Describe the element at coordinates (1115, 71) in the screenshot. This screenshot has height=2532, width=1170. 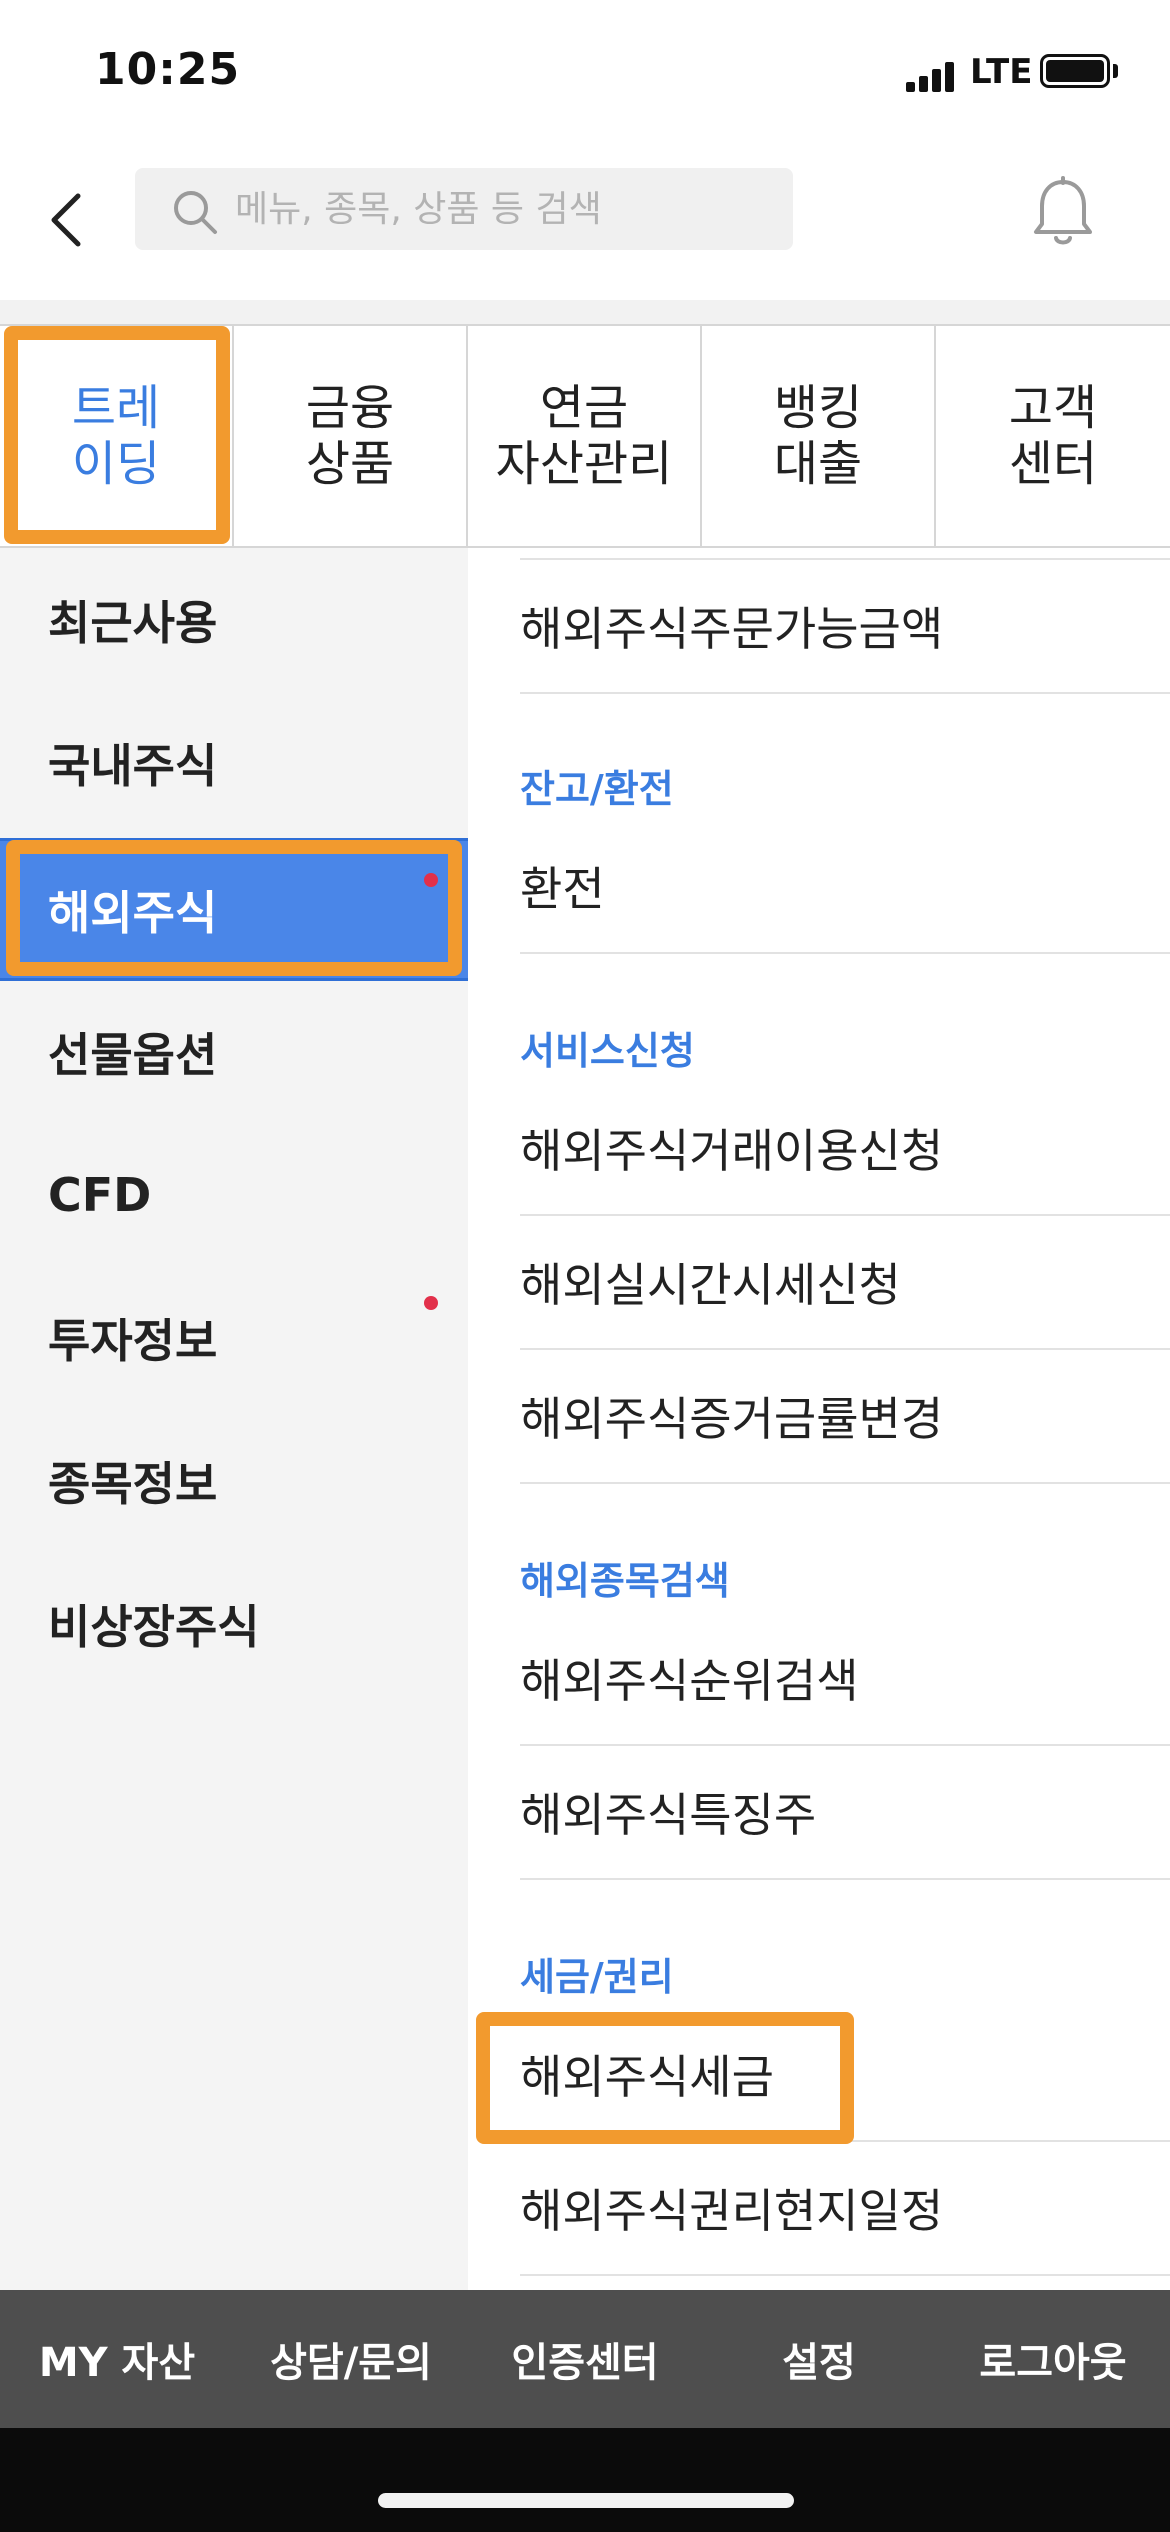
I see `battery-cap` at that location.